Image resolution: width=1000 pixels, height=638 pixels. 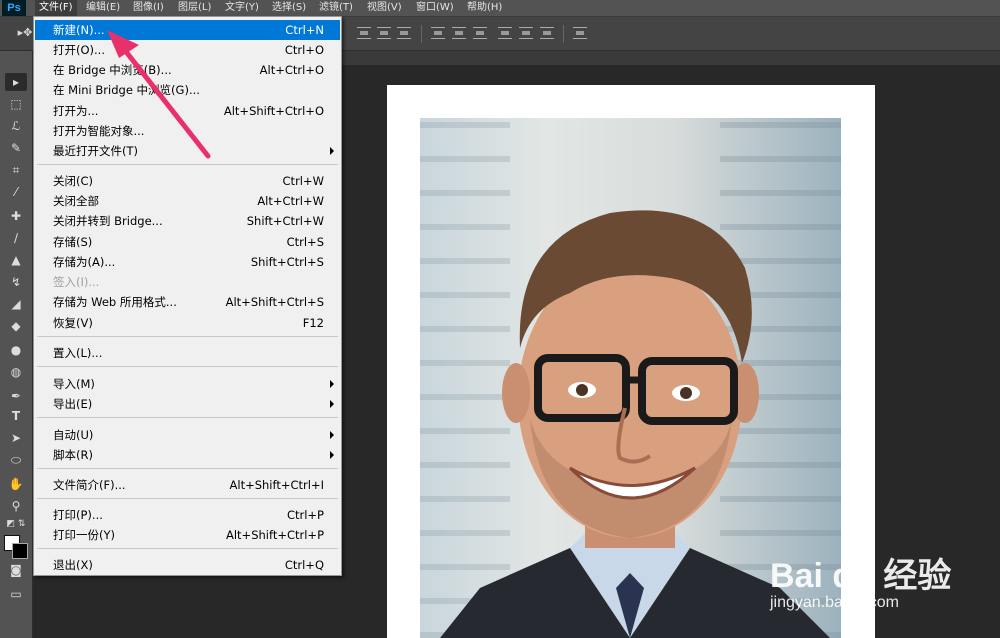 I want to click on brush-tool-icon: ∕, so click(x=16, y=238).